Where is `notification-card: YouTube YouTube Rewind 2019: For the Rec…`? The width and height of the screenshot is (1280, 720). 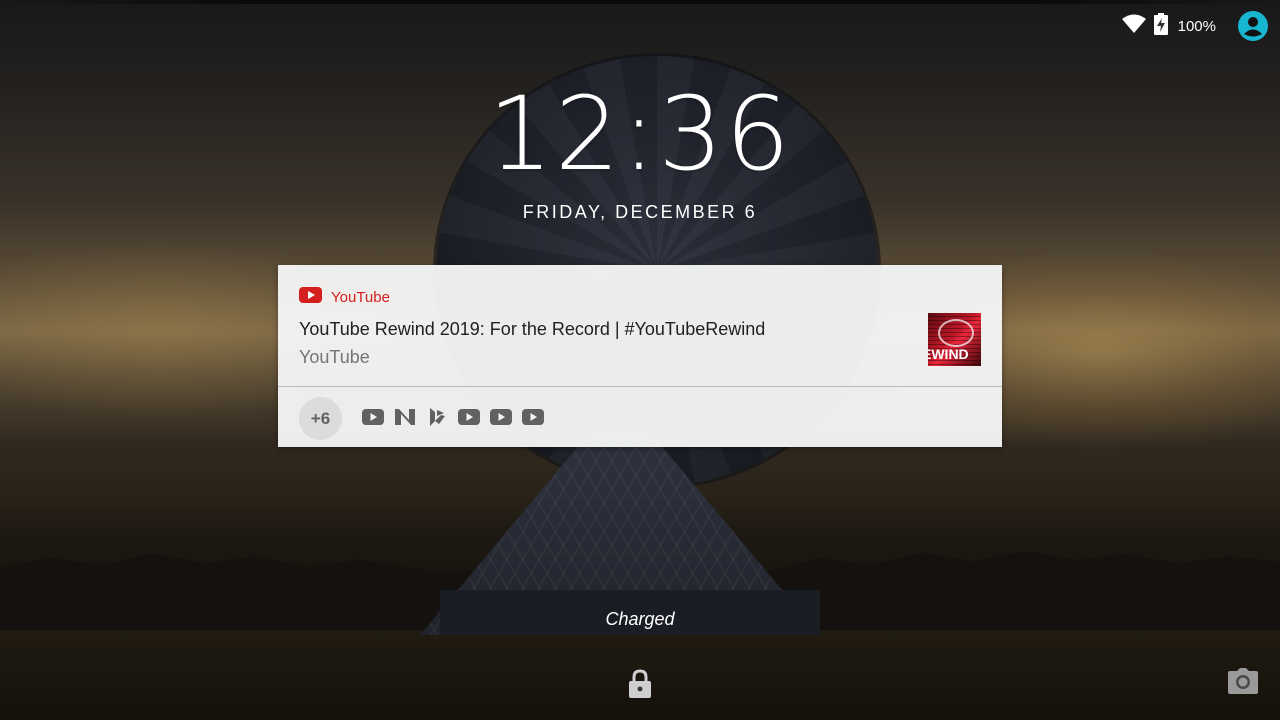
notification-card: YouTube YouTube Rewind 2019: For the Rec… is located at coordinates (640, 356).